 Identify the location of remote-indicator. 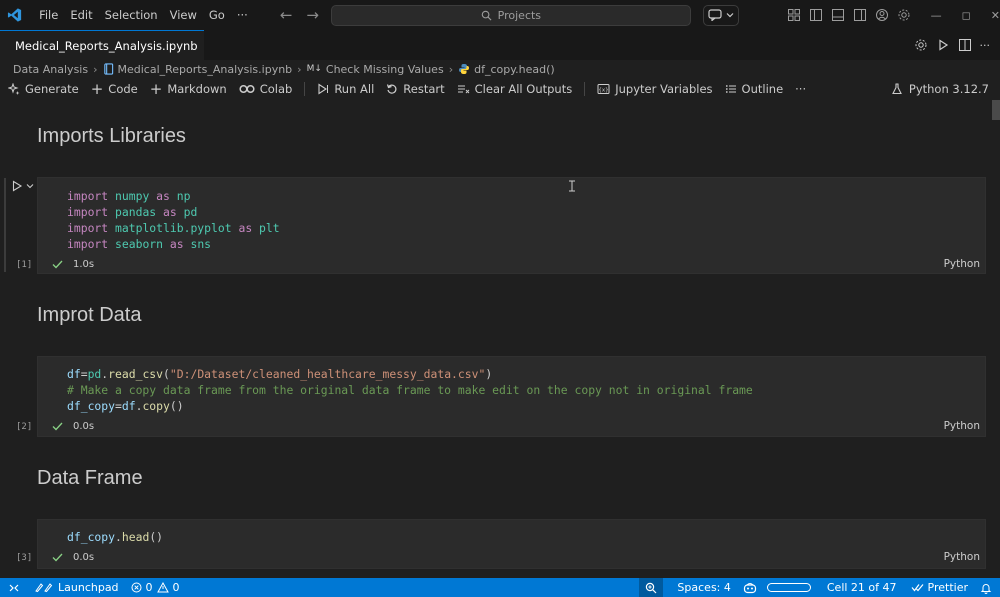
(14, 587).